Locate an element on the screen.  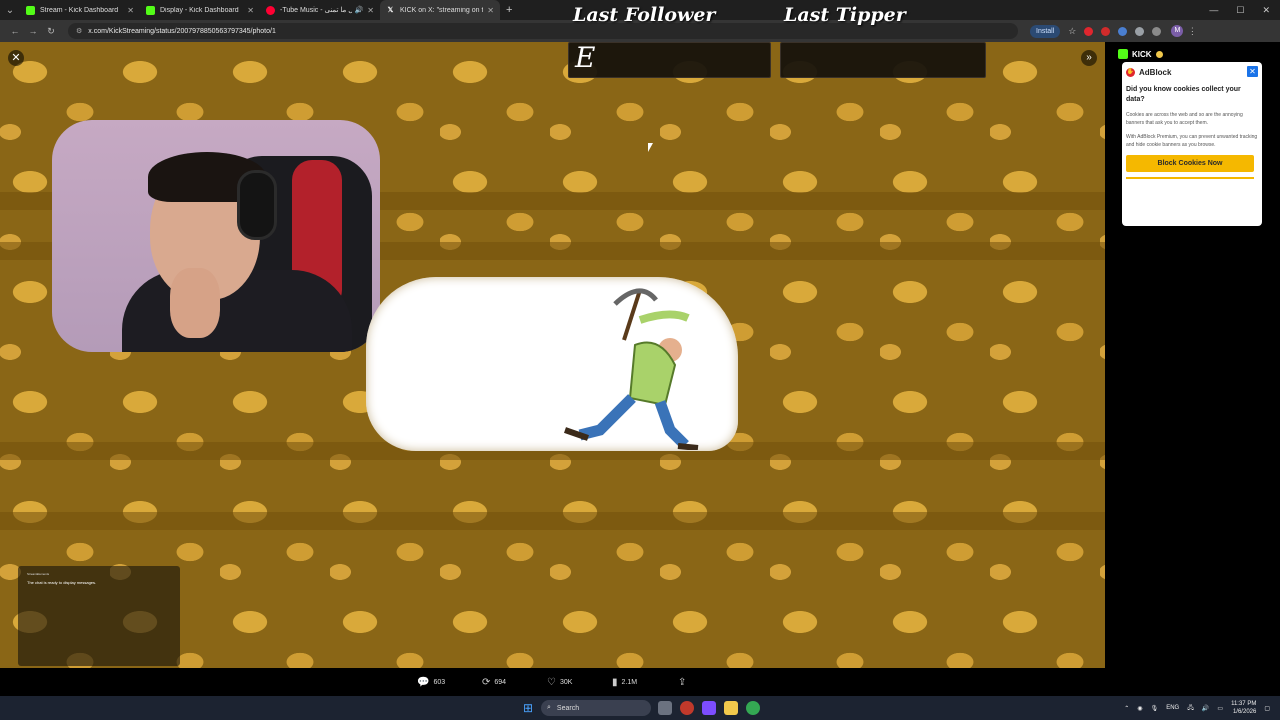
x-favicon-icon: 𝕏 is located at coordinates (390, 10).